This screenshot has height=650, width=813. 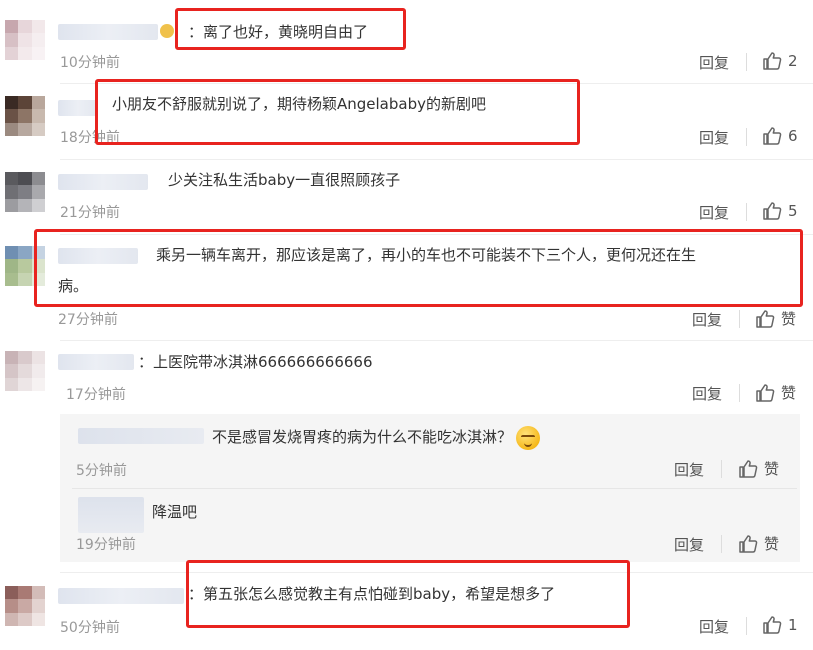 I want to click on comment-time: 10分钟前, so click(x=90, y=63).